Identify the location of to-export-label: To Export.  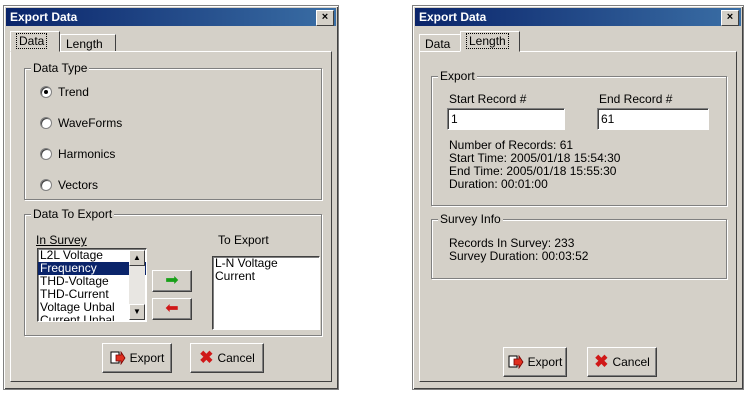
(243, 240).